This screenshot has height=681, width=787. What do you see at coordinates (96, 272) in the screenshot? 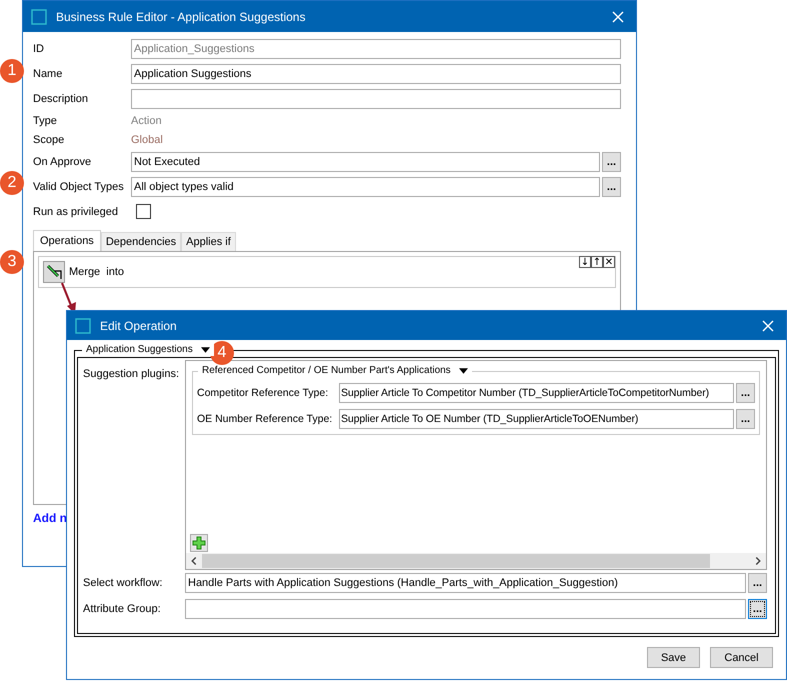
I see `operation-label: Merge into` at bounding box center [96, 272].